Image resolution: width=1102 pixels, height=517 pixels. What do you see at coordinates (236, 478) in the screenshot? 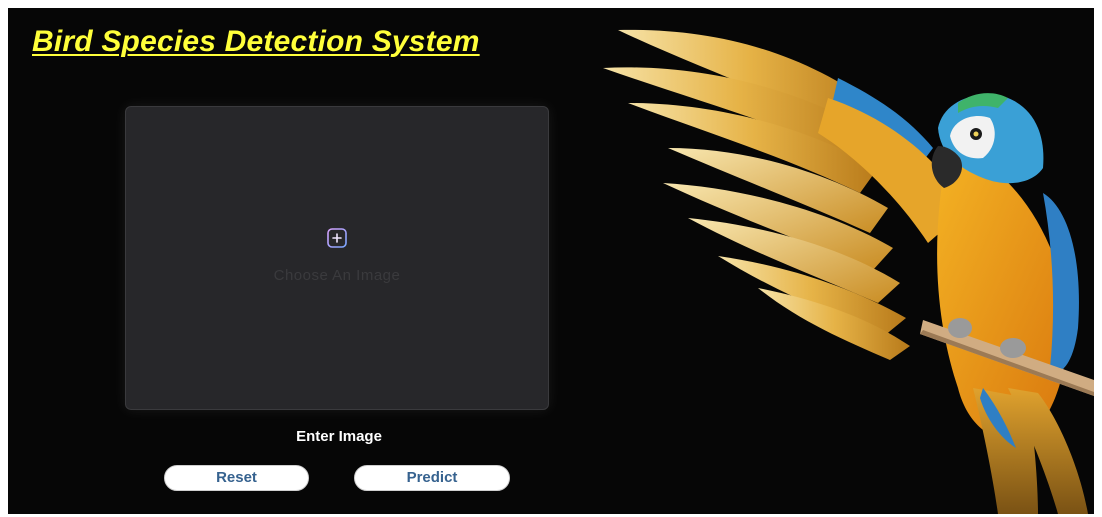
I see `reset-button: Reset` at bounding box center [236, 478].